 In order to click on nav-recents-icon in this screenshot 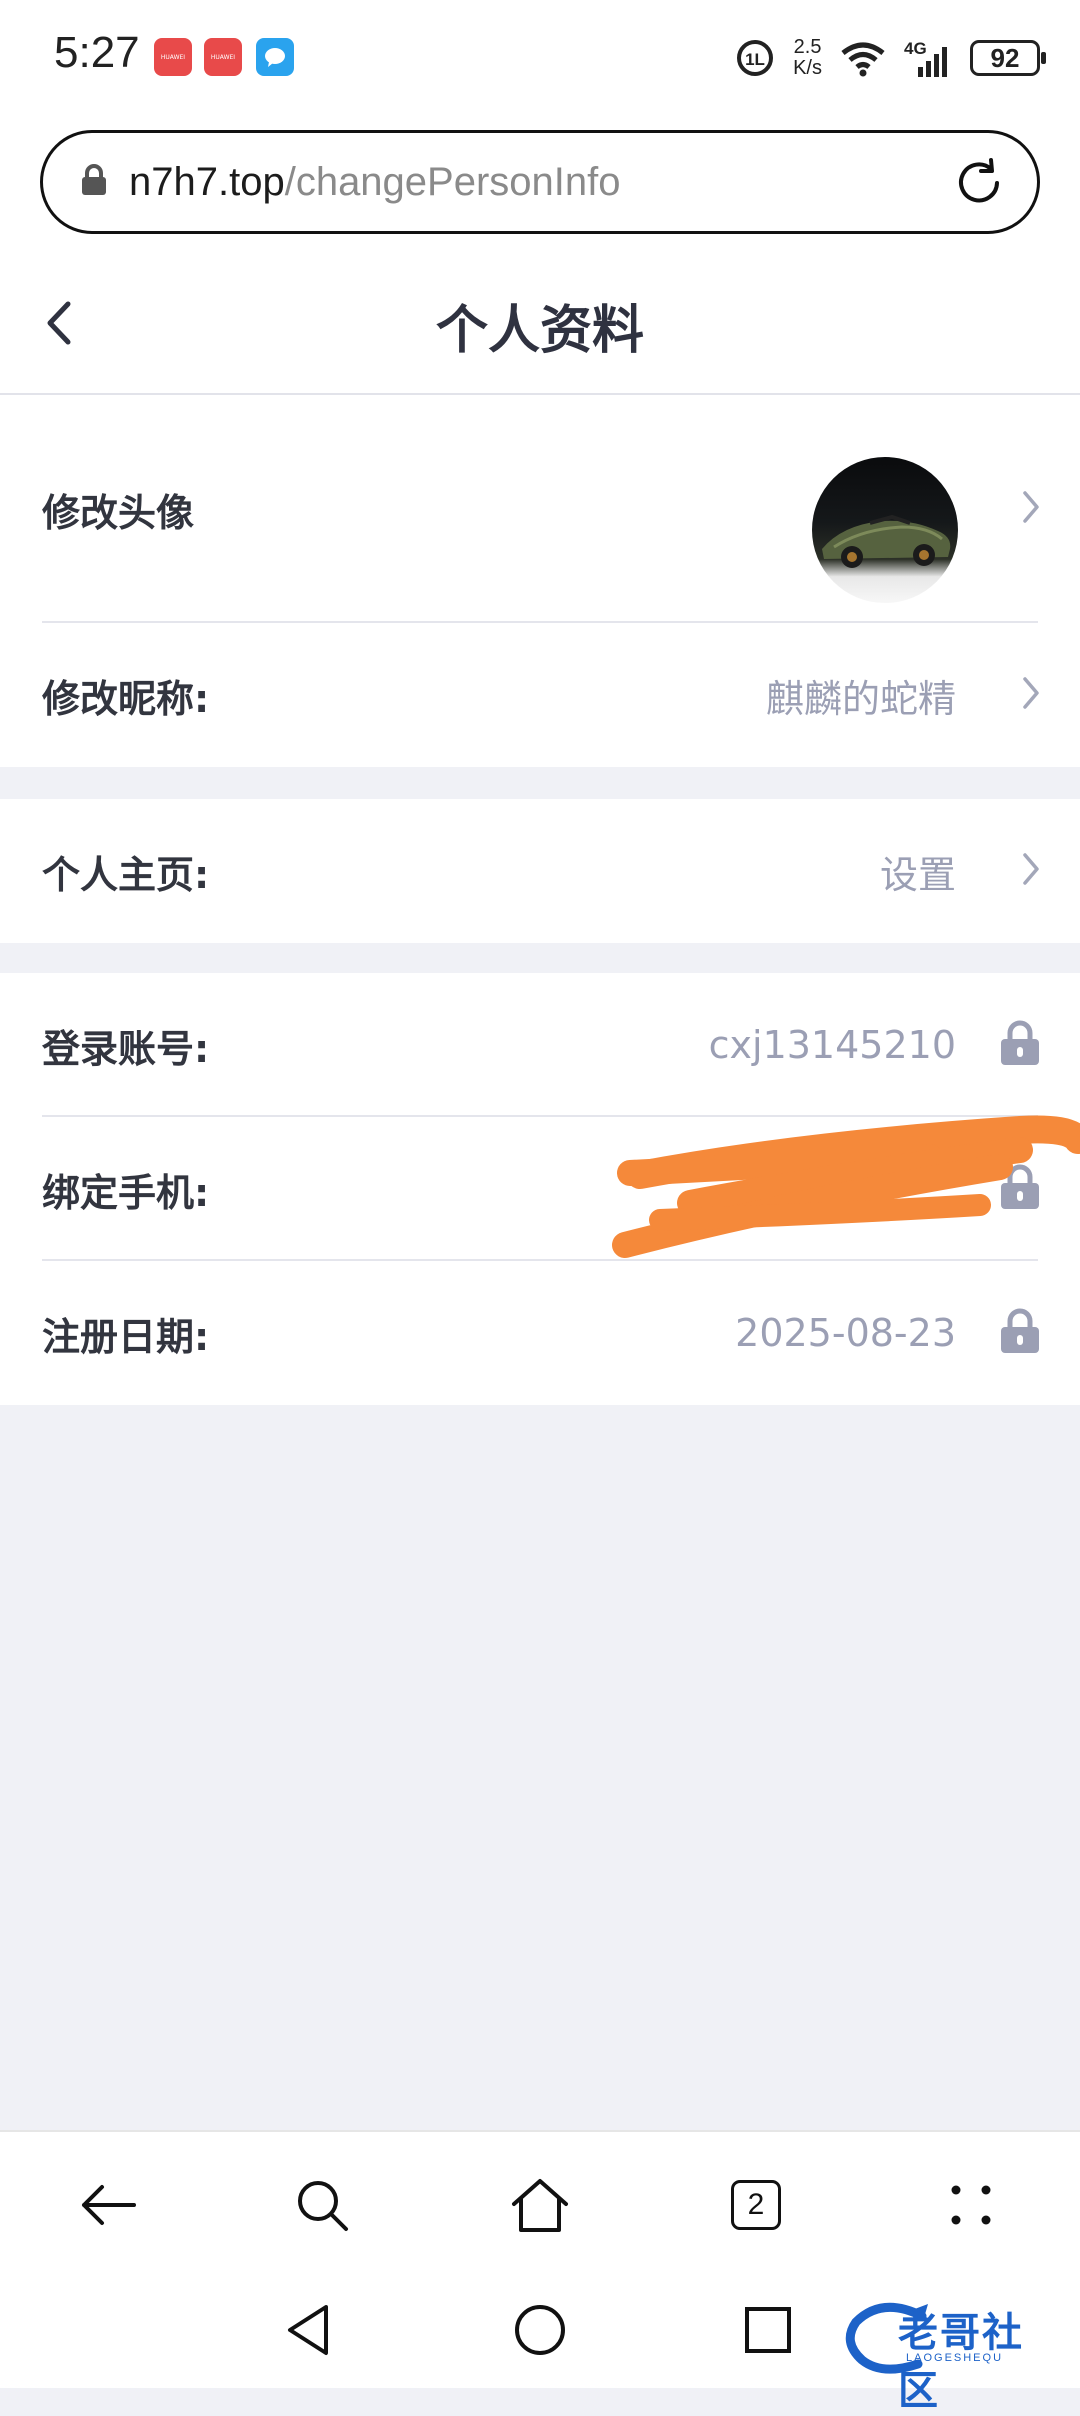, I will do `click(768, 2330)`.